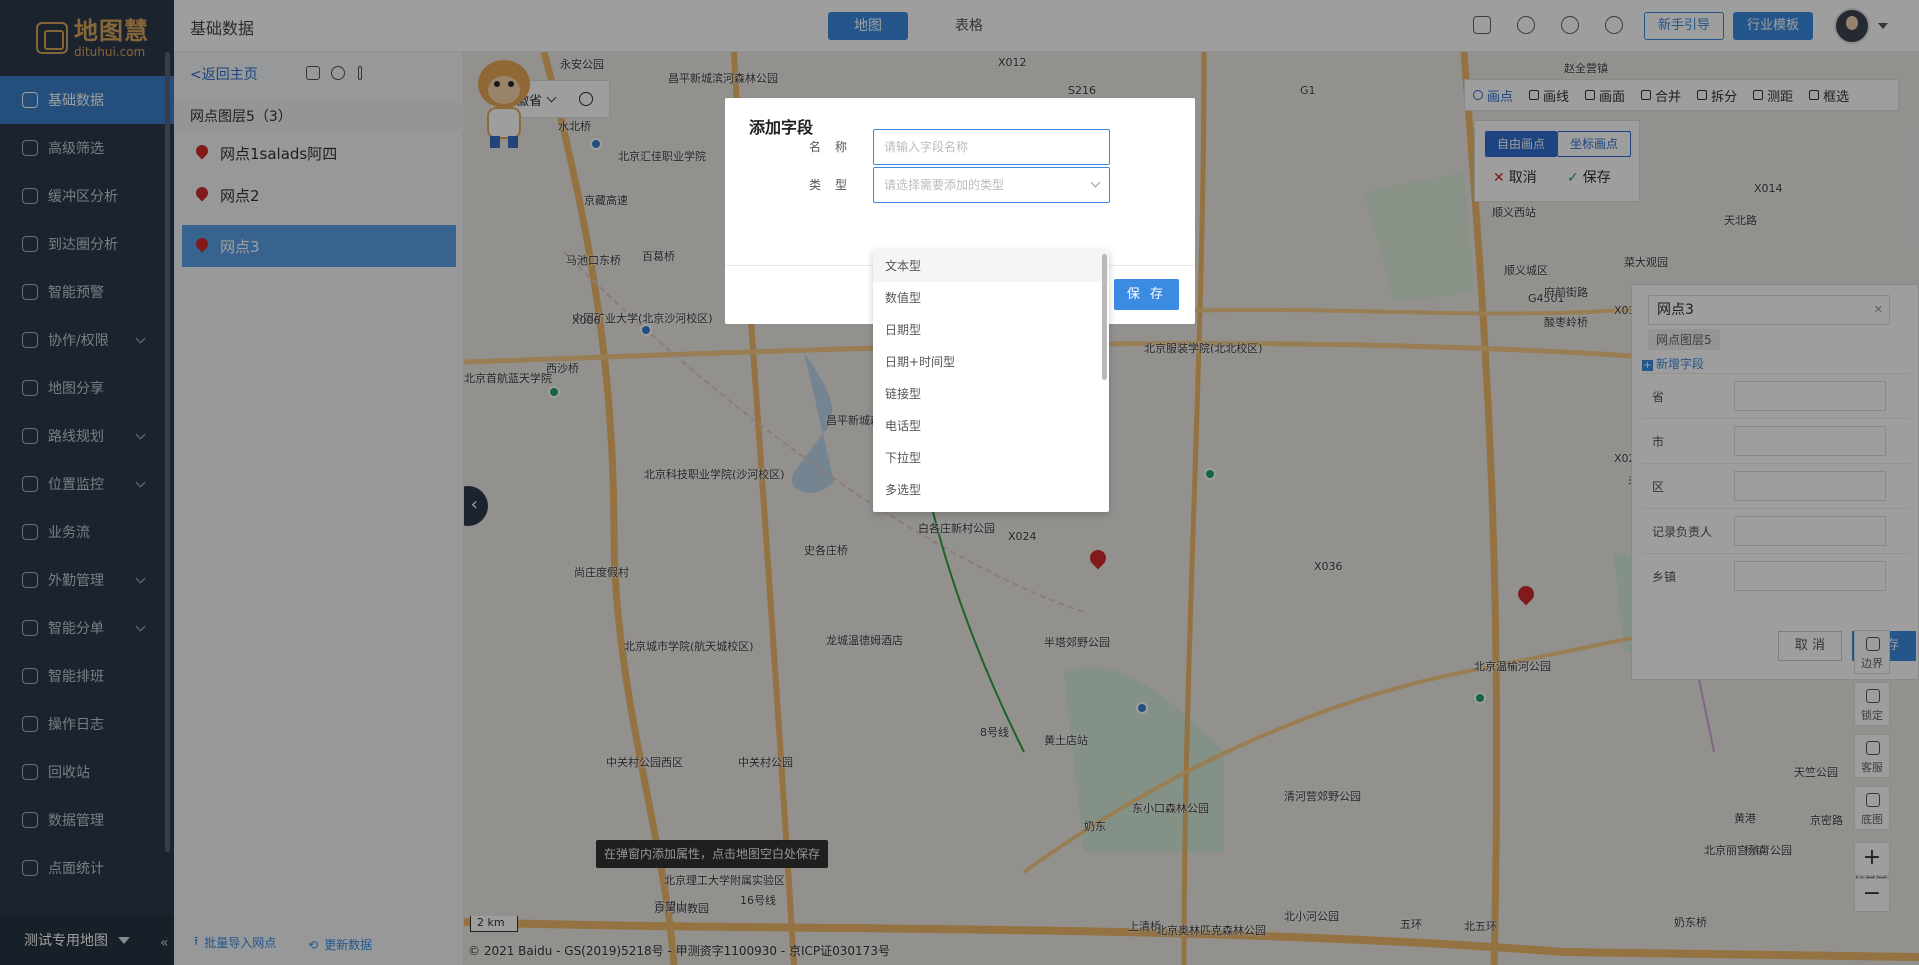  I want to click on dialog-title: 添加字段, so click(781, 127).